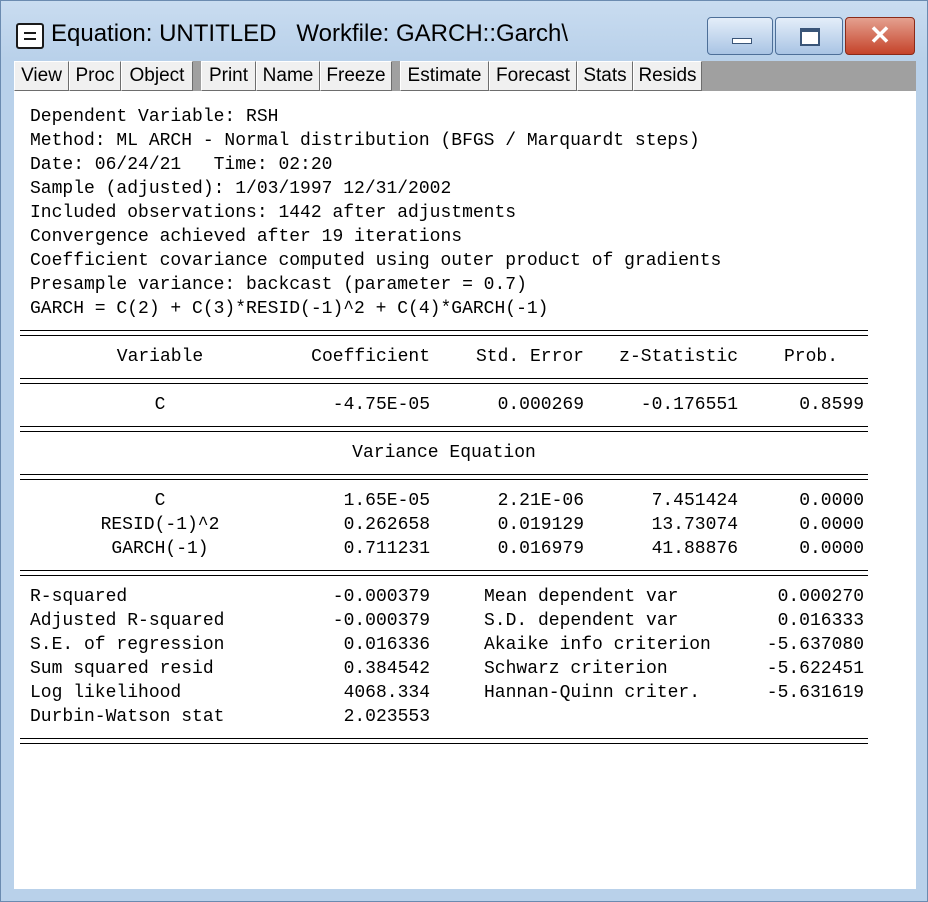 This screenshot has height=902, width=928. What do you see at coordinates (605, 76) in the screenshot?
I see `stats-button: Stats` at bounding box center [605, 76].